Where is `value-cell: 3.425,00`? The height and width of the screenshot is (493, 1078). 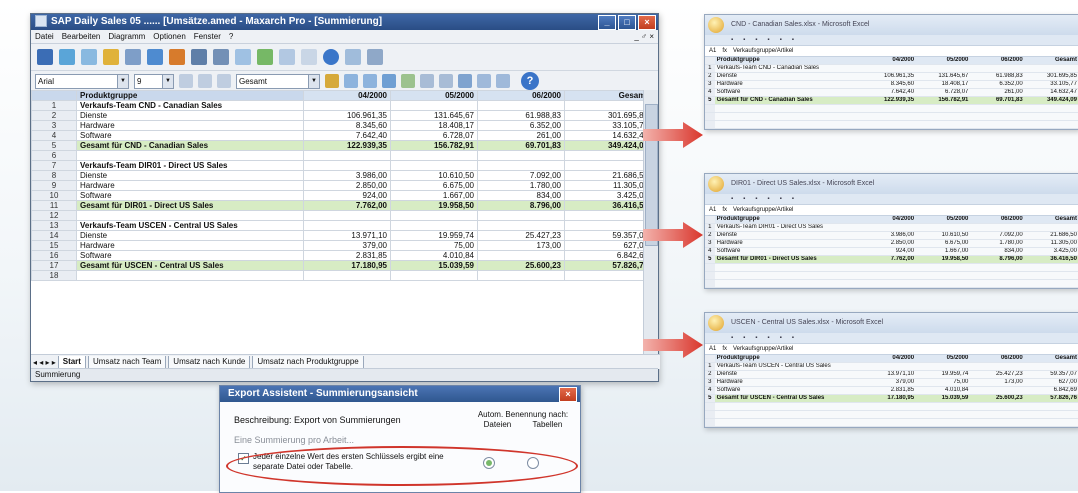
value-cell: 3.425,00 is located at coordinates (608, 195).